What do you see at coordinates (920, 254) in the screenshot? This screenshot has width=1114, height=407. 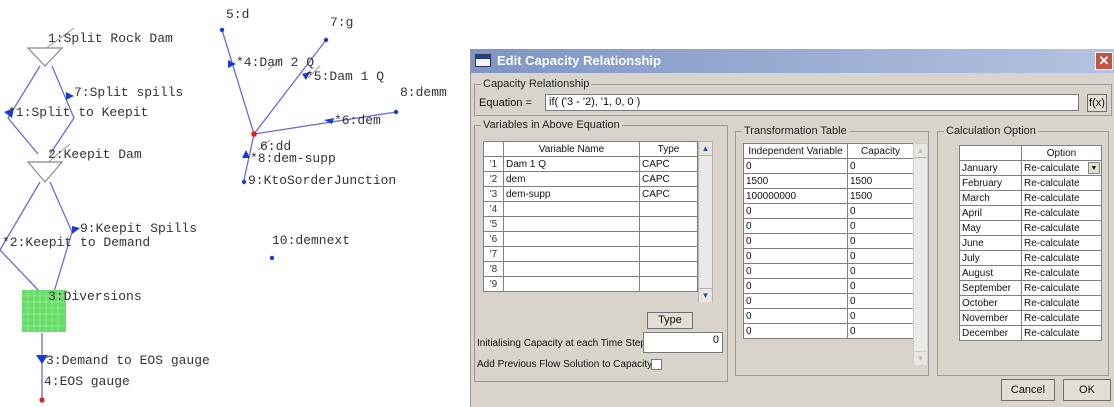 I see `transformation-scrollbar: ▲ ▼` at bounding box center [920, 254].